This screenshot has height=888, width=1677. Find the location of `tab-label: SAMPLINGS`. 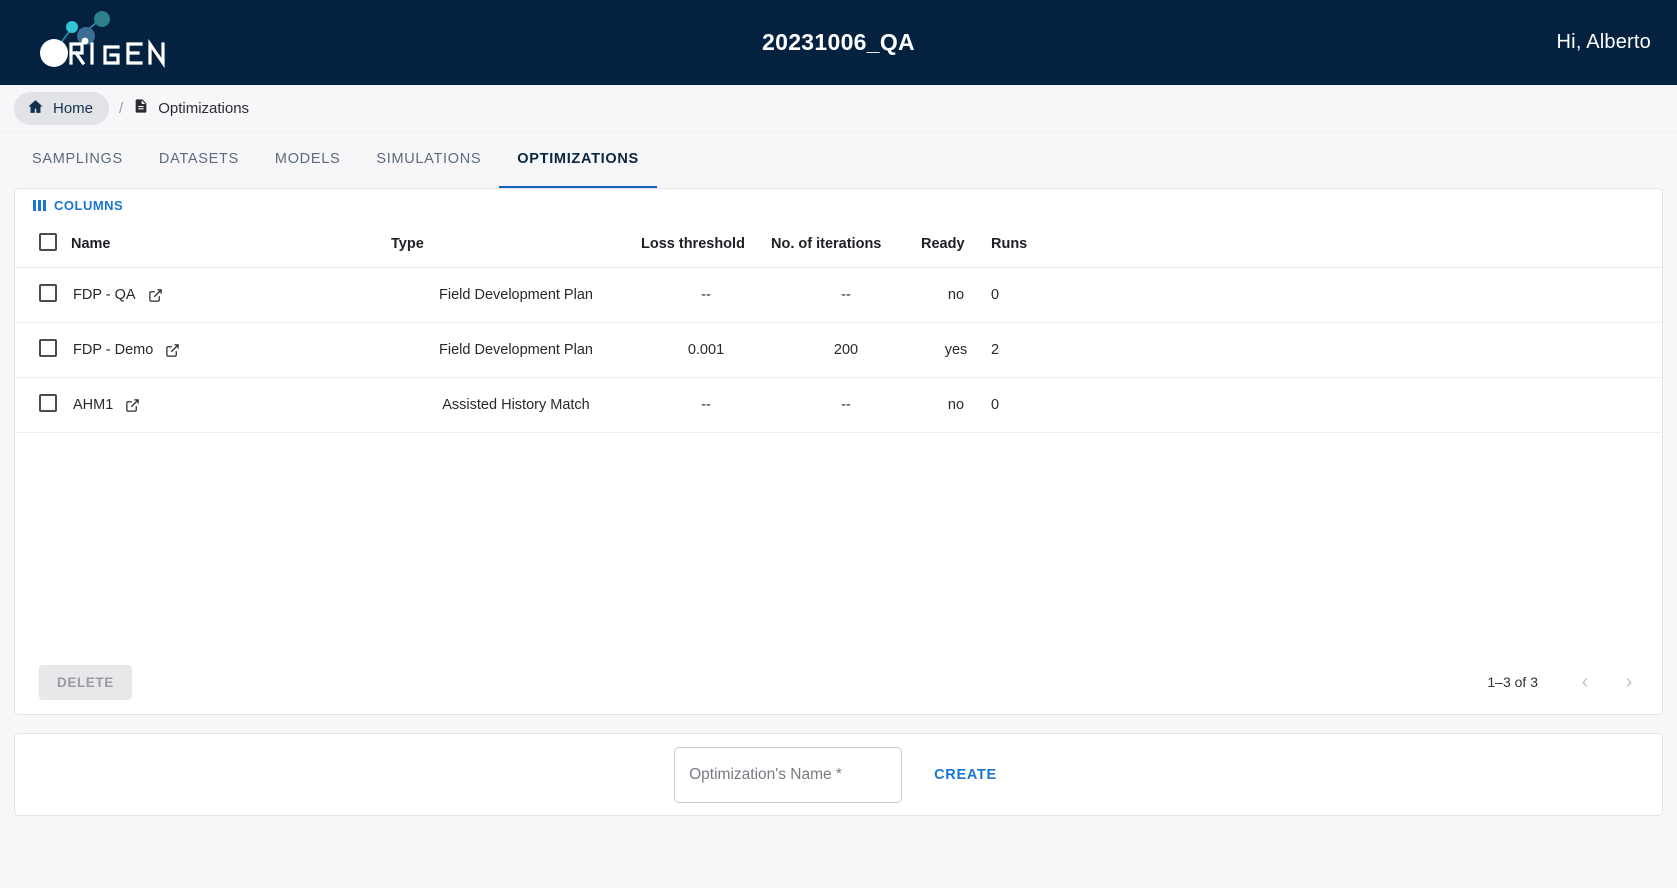

tab-label: SAMPLINGS is located at coordinates (77, 159).